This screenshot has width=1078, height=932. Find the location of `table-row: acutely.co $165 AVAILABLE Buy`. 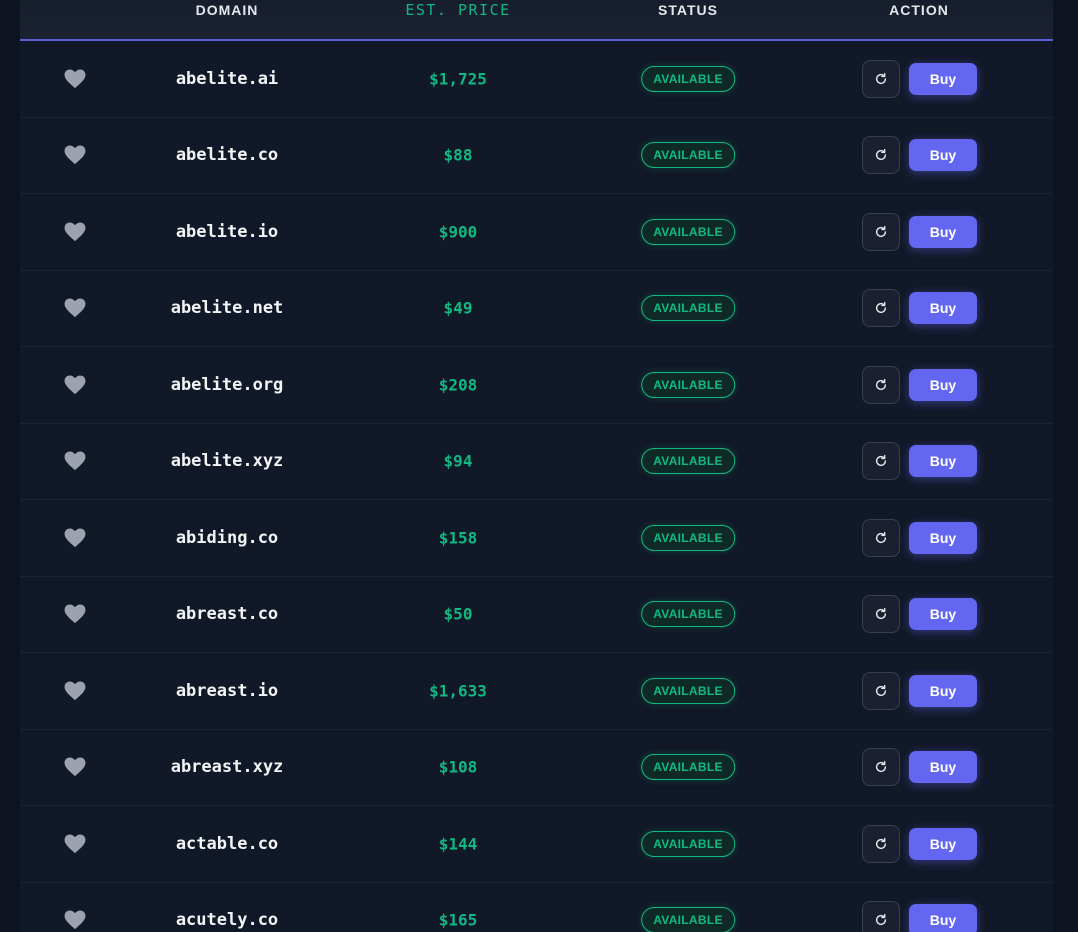

table-row: acutely.co $165 AVAILABLE Buy is located at coordinates (536, 907).